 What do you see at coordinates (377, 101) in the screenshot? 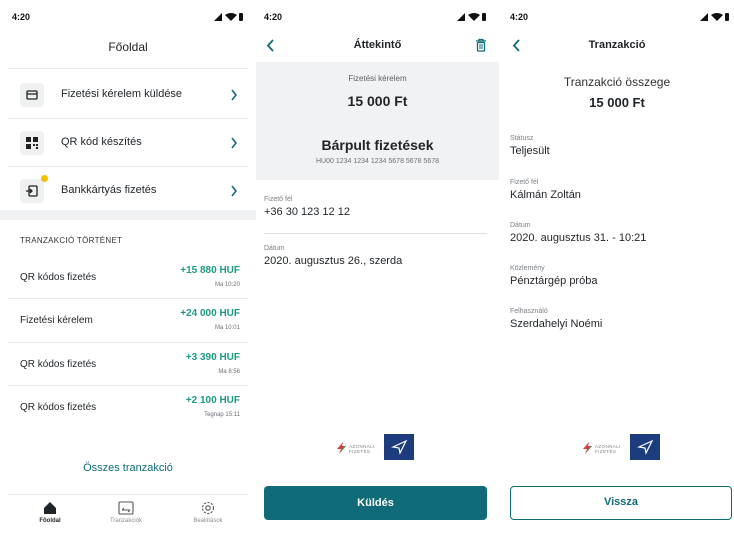
I see `request-amount: 15 000 Ft` at bounding box center [377, 101].